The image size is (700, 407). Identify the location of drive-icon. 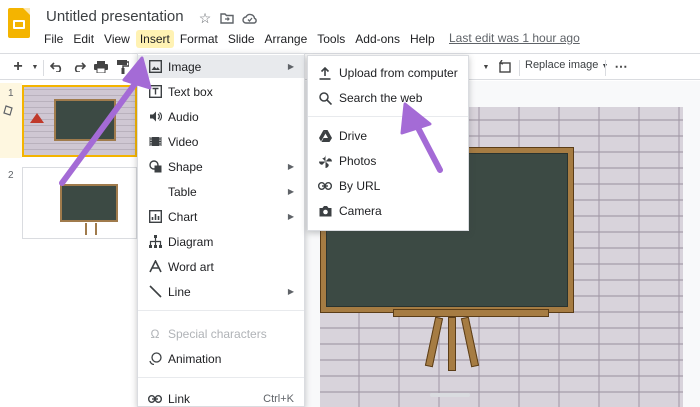
(325, 136).